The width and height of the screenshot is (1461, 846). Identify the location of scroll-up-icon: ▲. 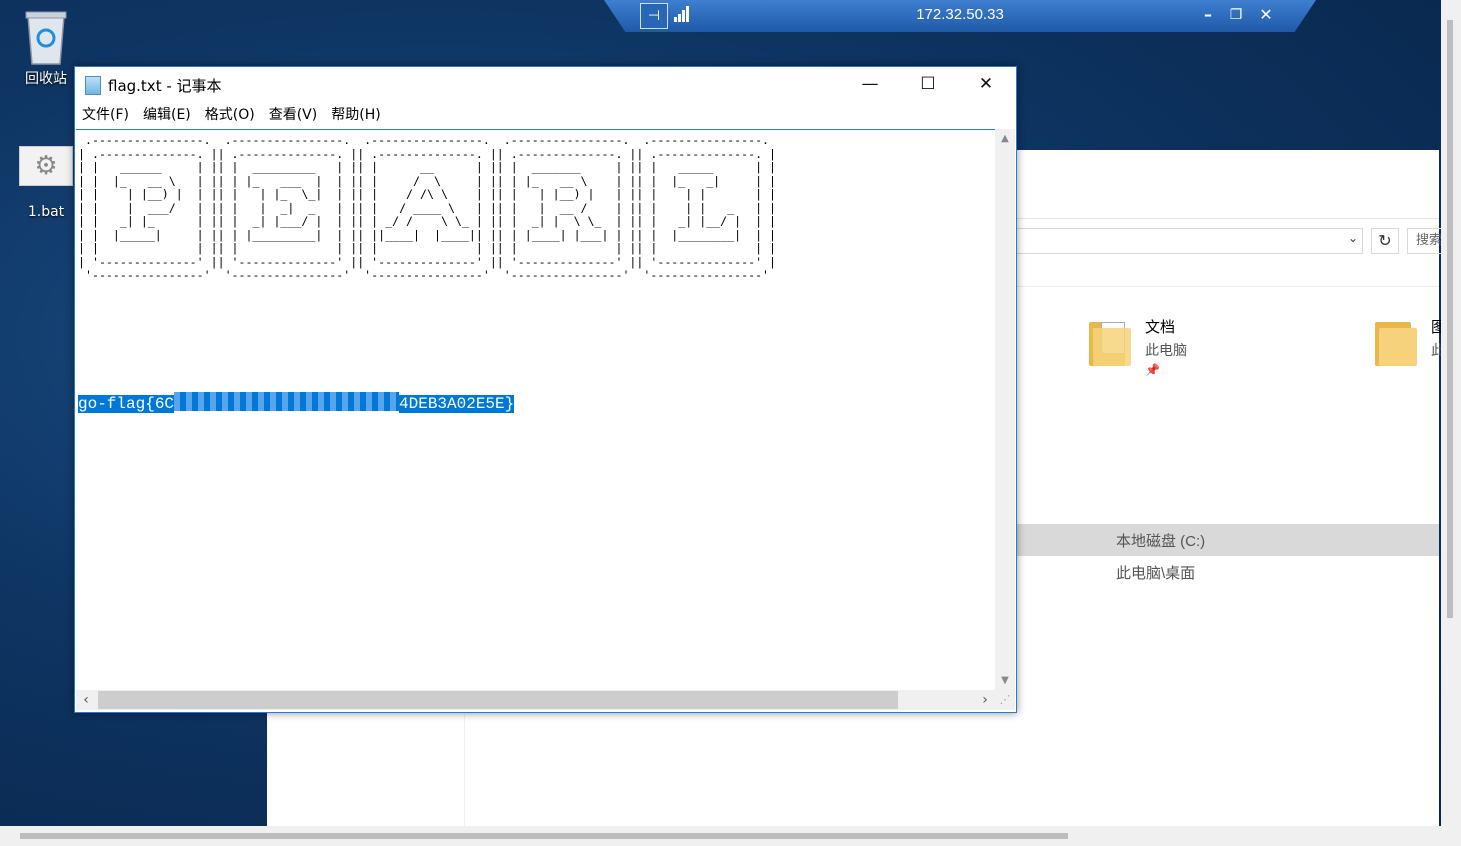
(1005, 138).